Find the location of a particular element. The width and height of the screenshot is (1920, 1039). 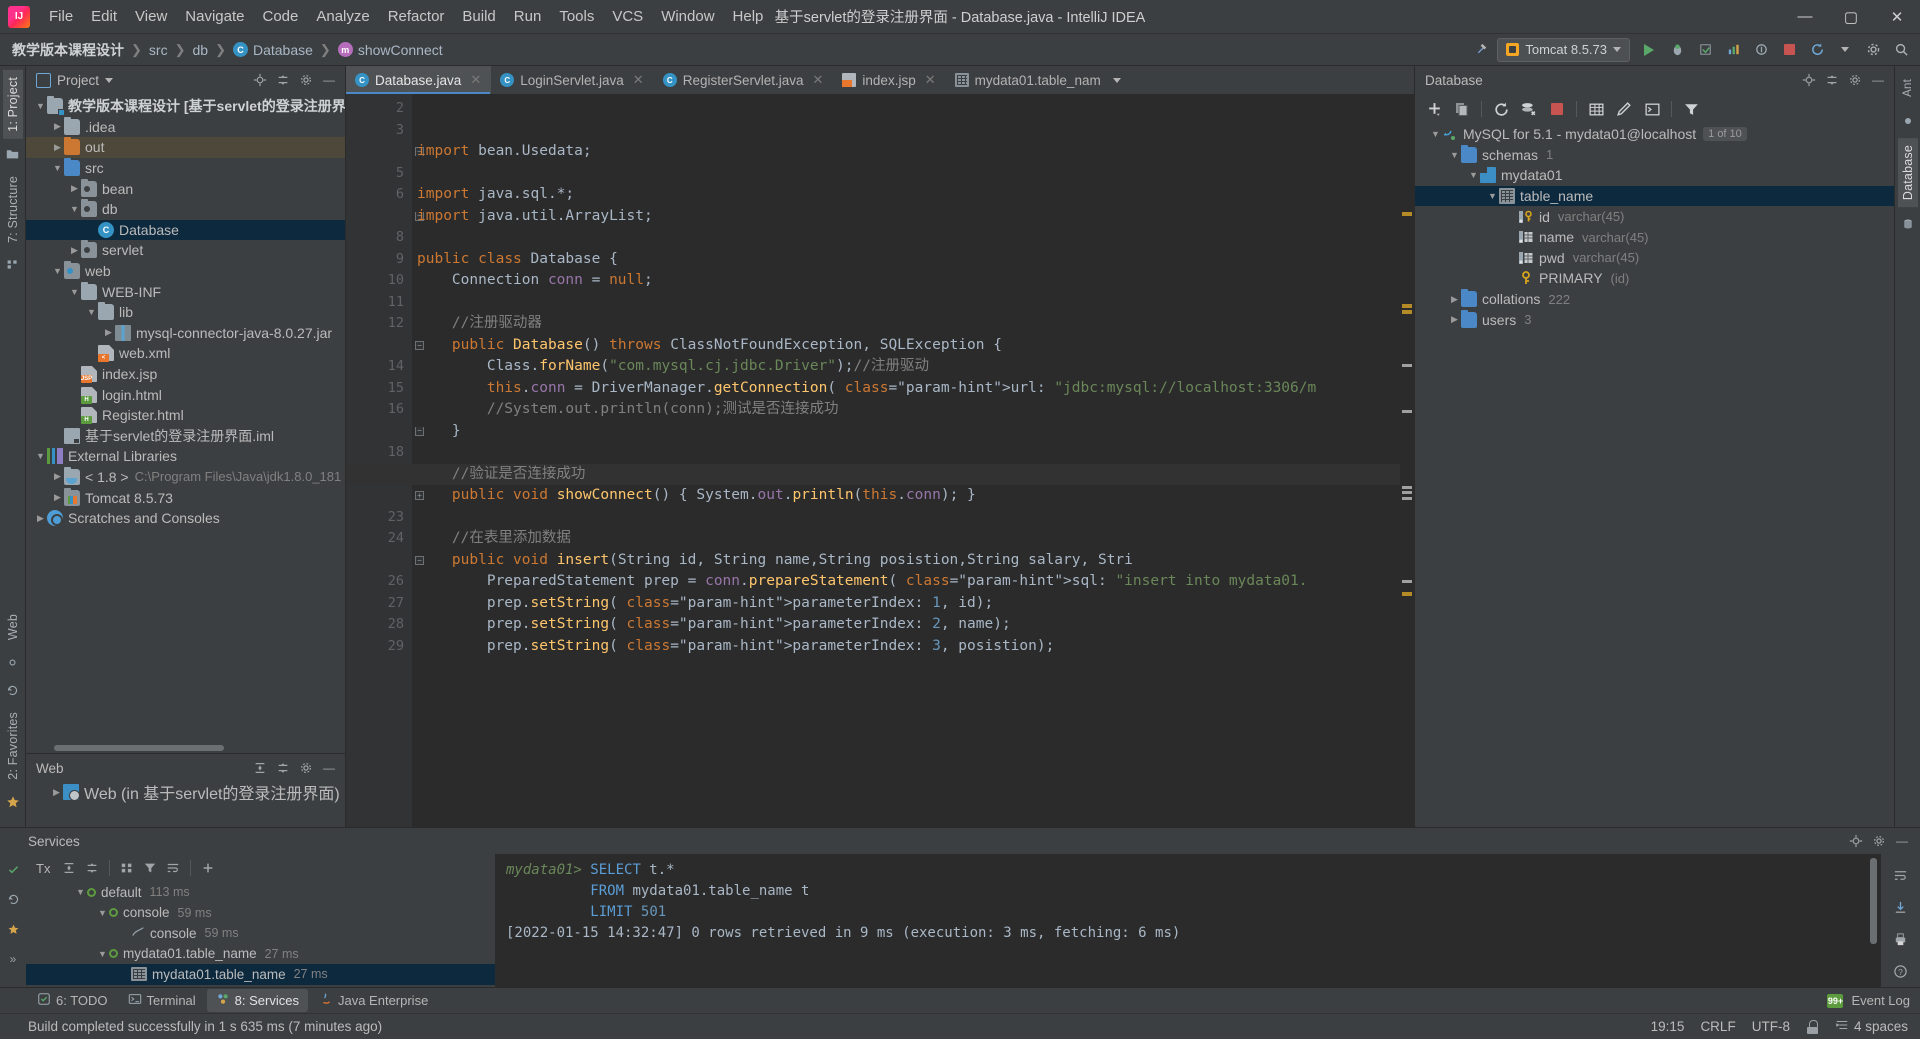

debug-icon is located at coordinates (1677, 50).